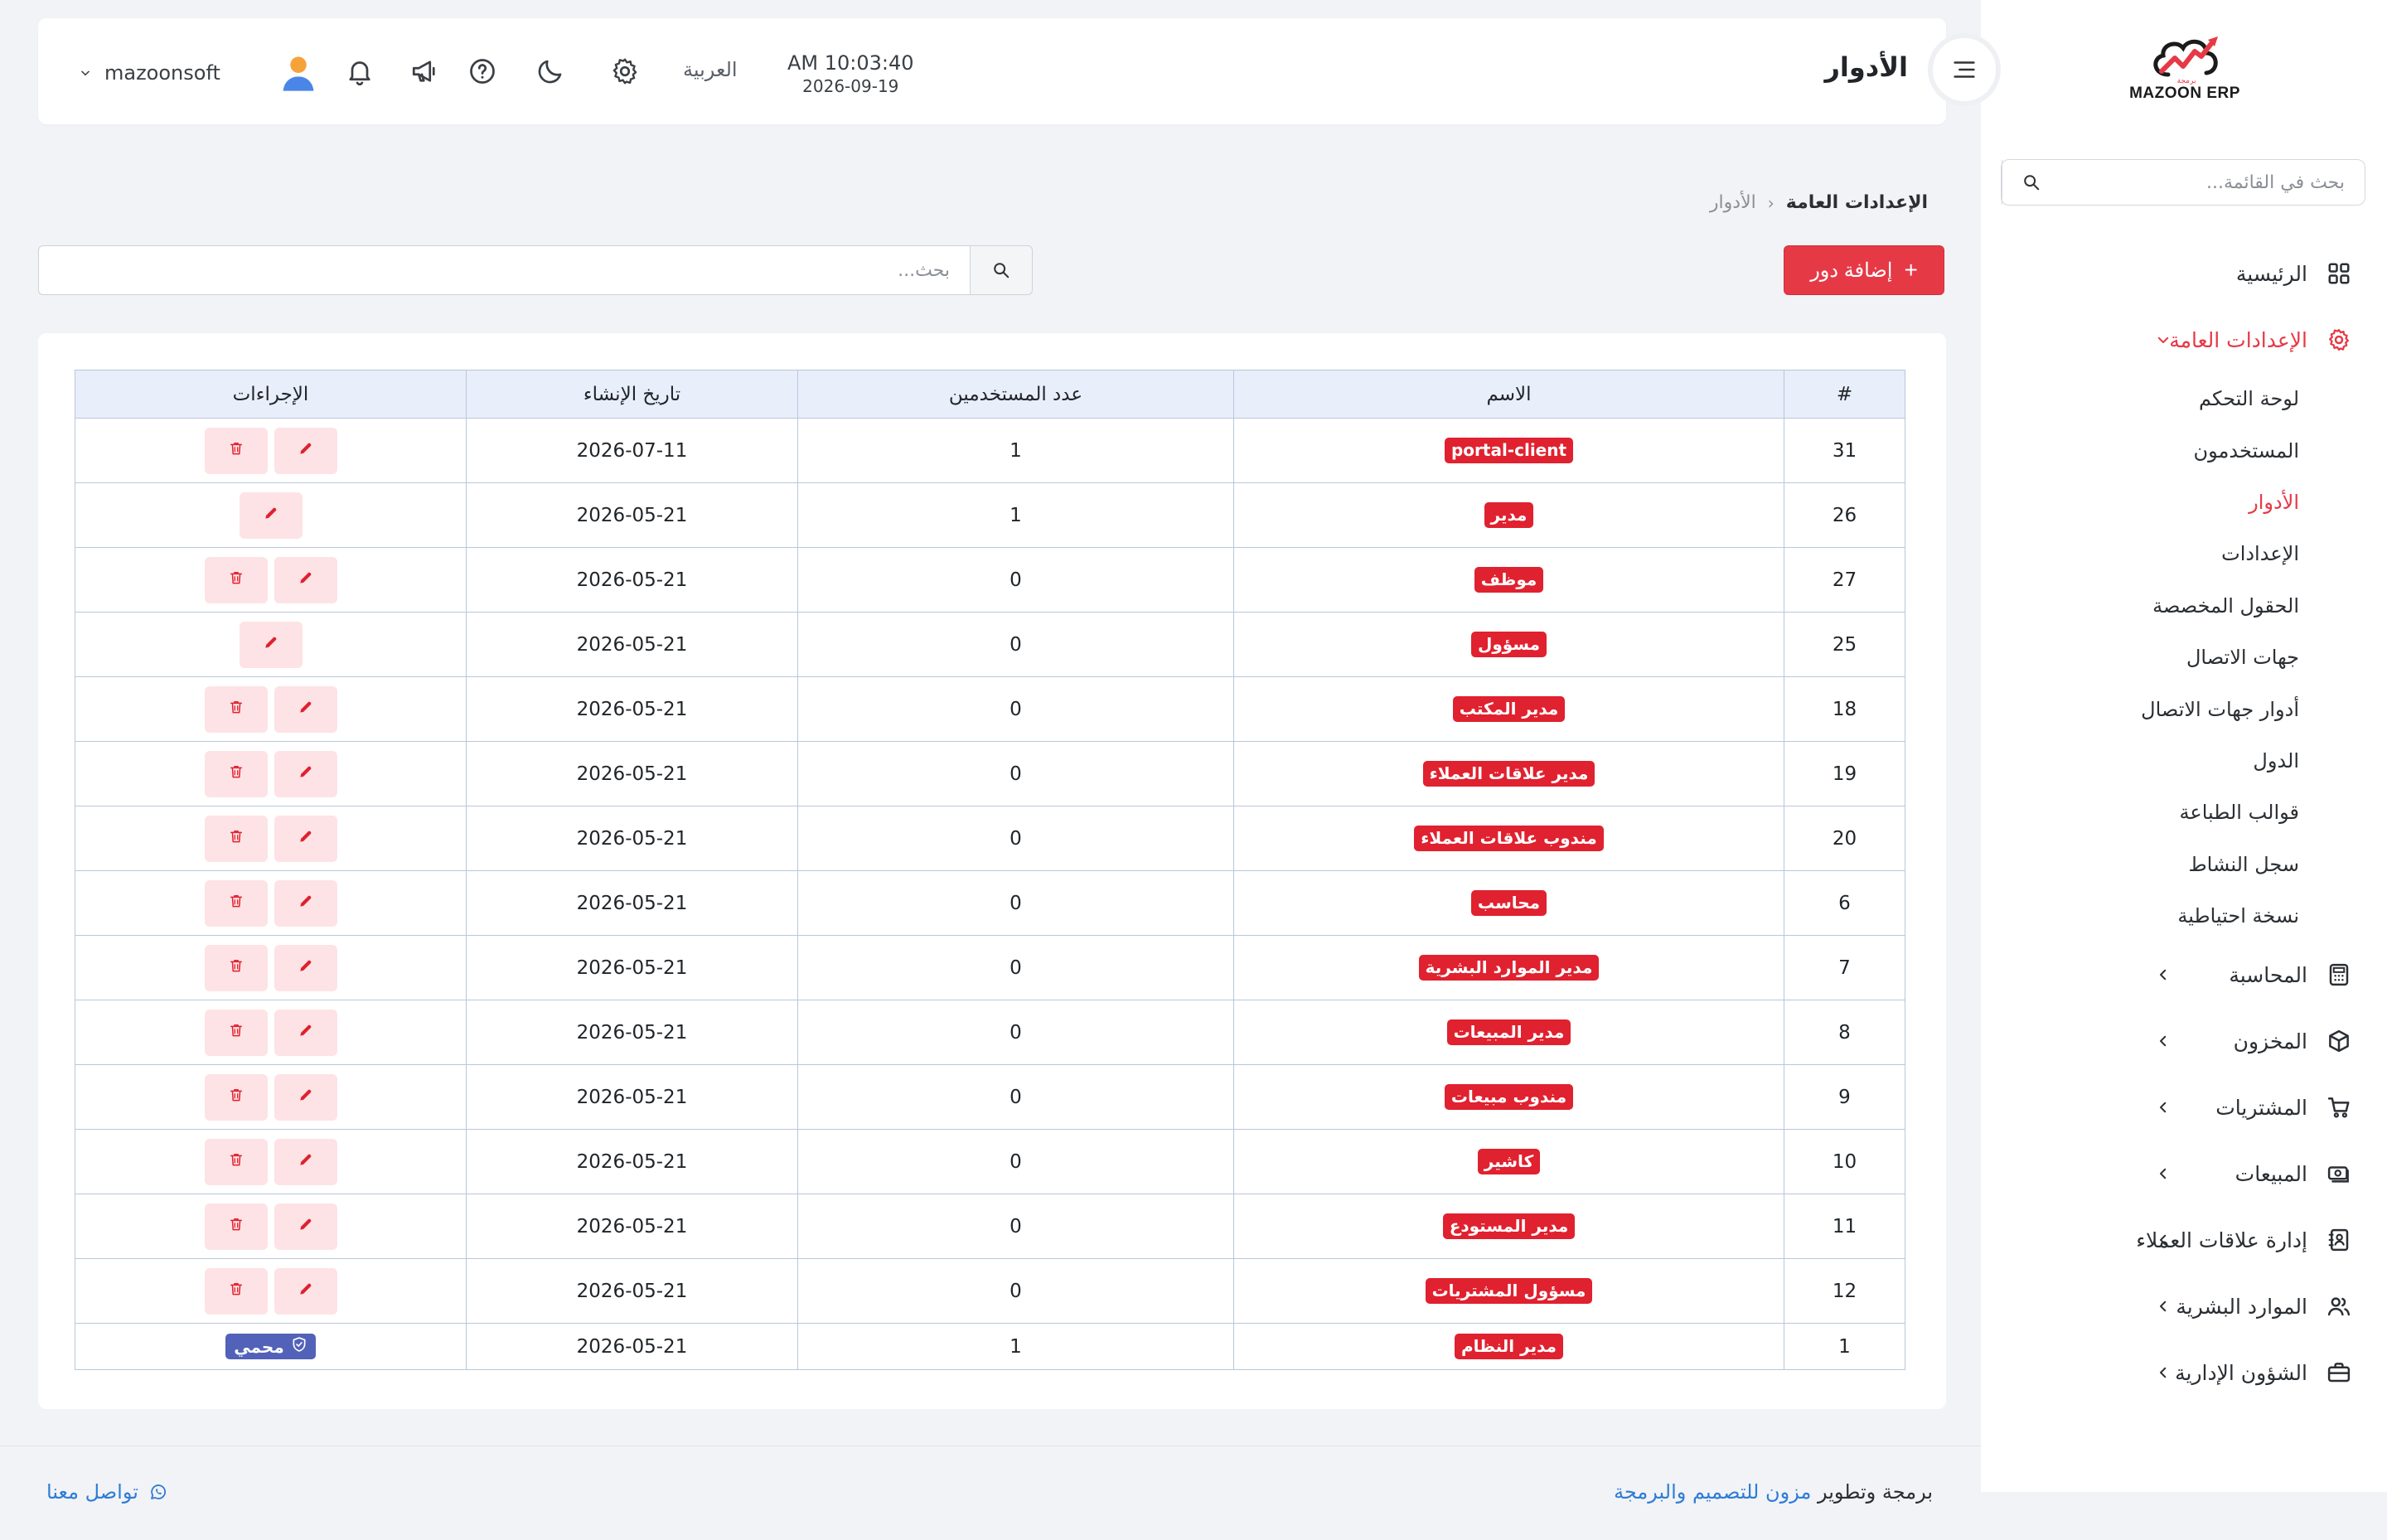  What do you see at coordinates (990, 968) in the screenshot?
I see `table-row: 7 مدير الموارد البشرية 0 2026-05-21` at bounding box center [990, 968].